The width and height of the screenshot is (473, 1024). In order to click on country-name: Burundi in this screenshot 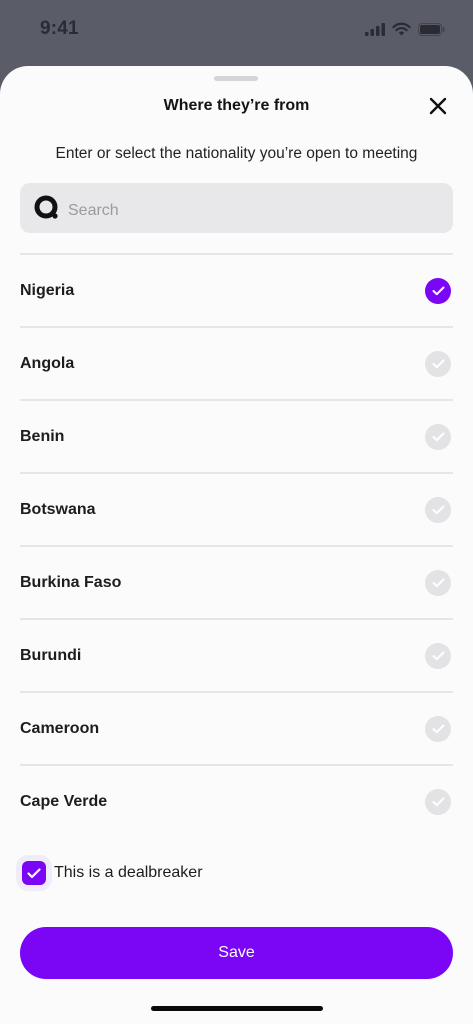, I will do `click(51, 655)`.